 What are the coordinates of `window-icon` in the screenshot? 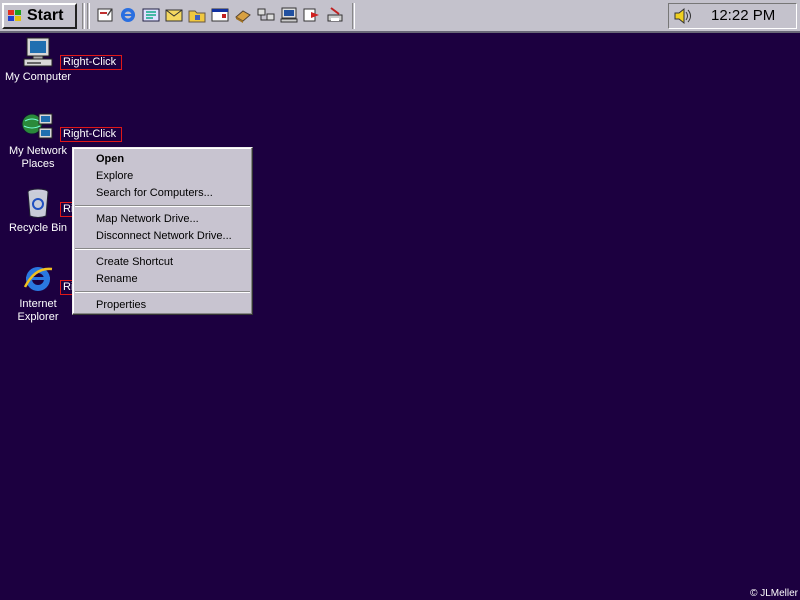 It's located at (220, 15).